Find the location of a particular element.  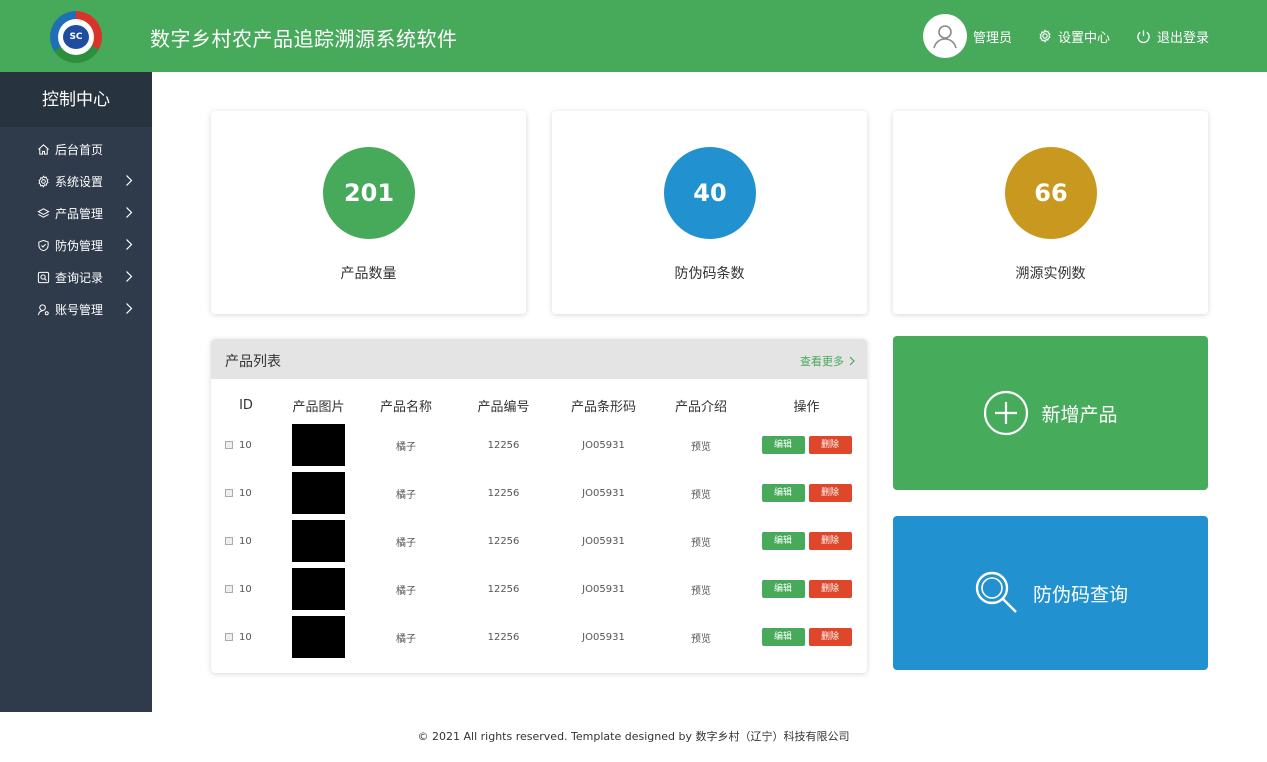

power-icon is located at coordinates (1143, 36).